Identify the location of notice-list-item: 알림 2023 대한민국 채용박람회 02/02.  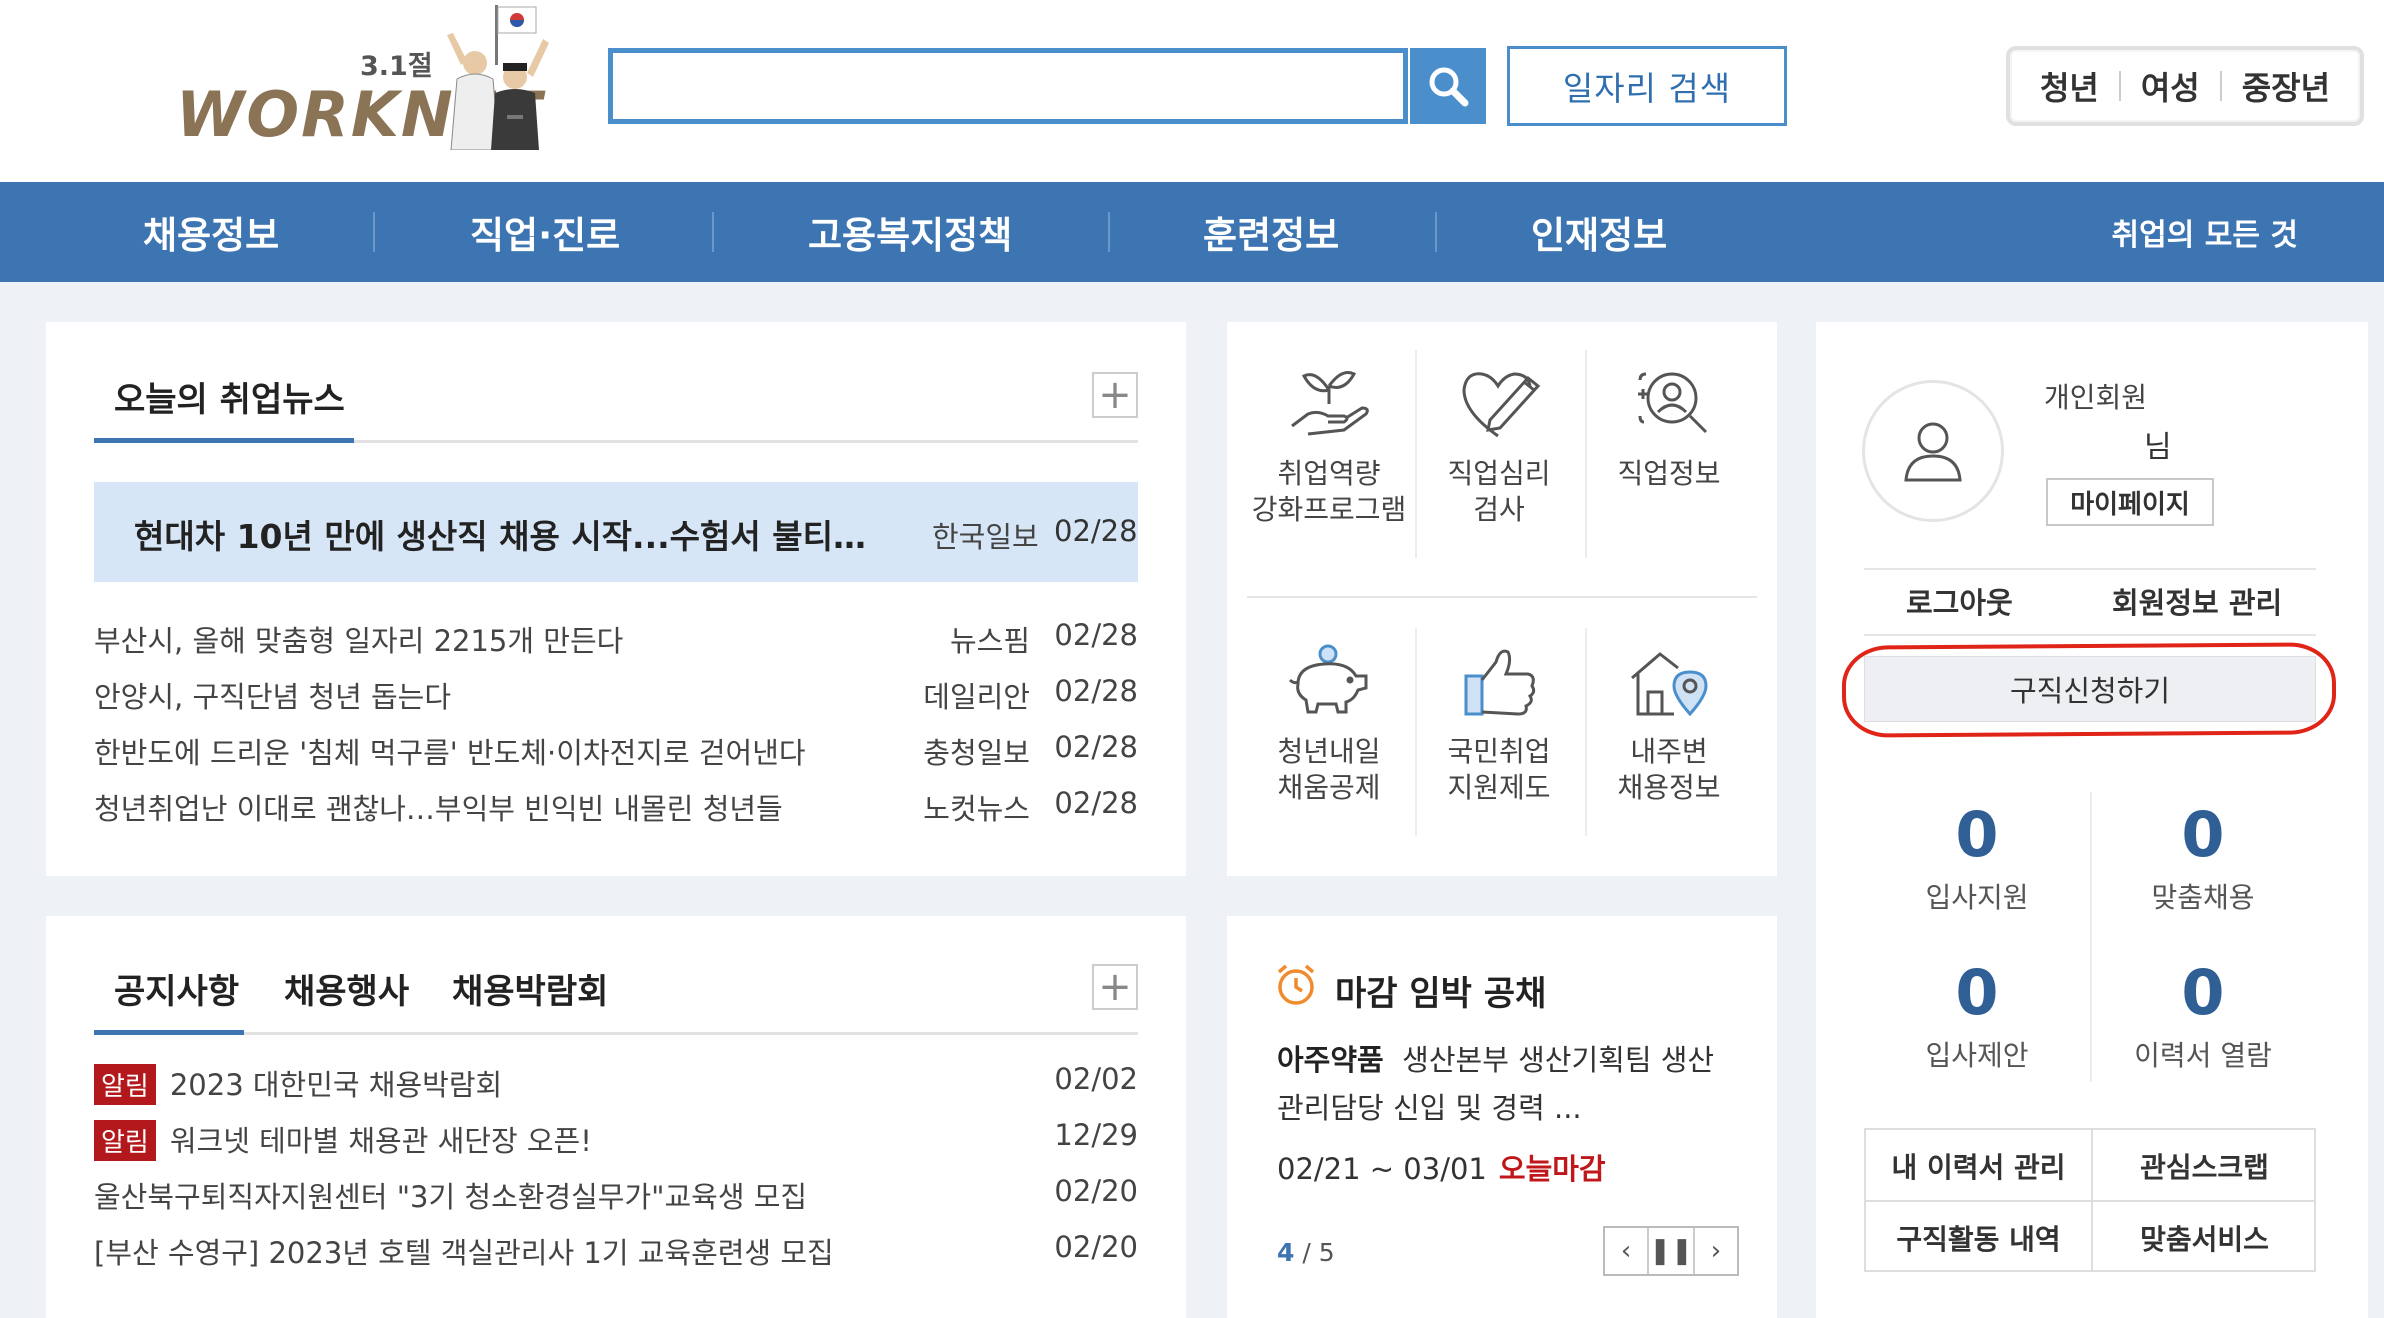
(616, 1083).